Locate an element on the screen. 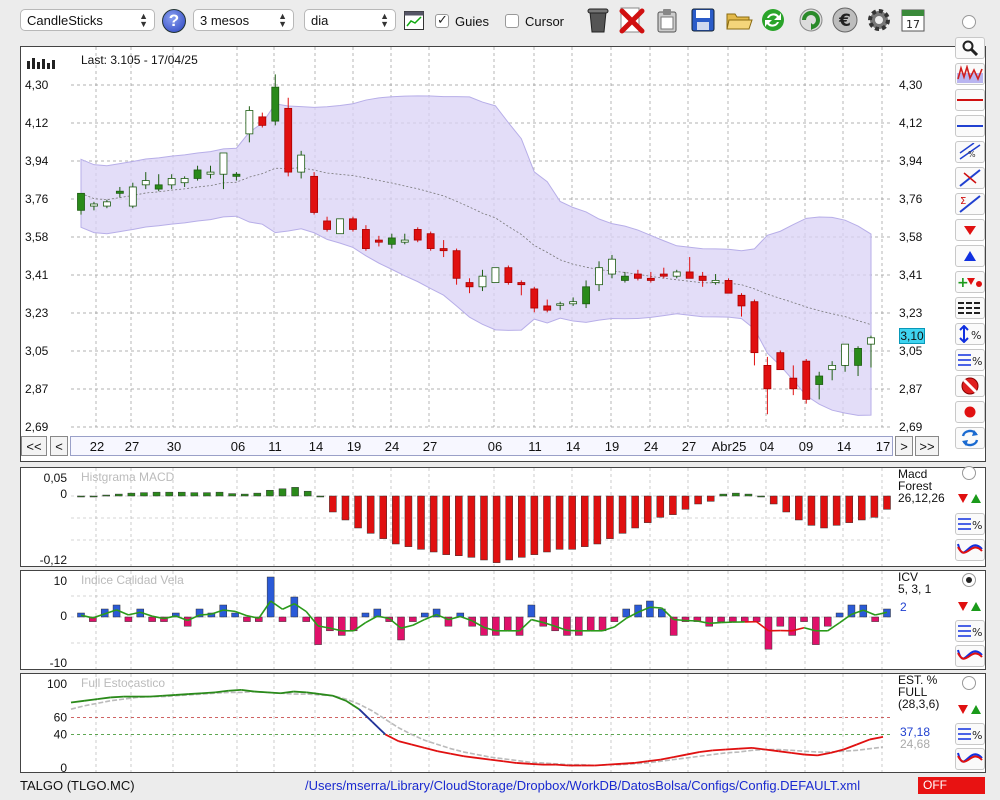  chart-window-icon is located at coordinates (414, 20).